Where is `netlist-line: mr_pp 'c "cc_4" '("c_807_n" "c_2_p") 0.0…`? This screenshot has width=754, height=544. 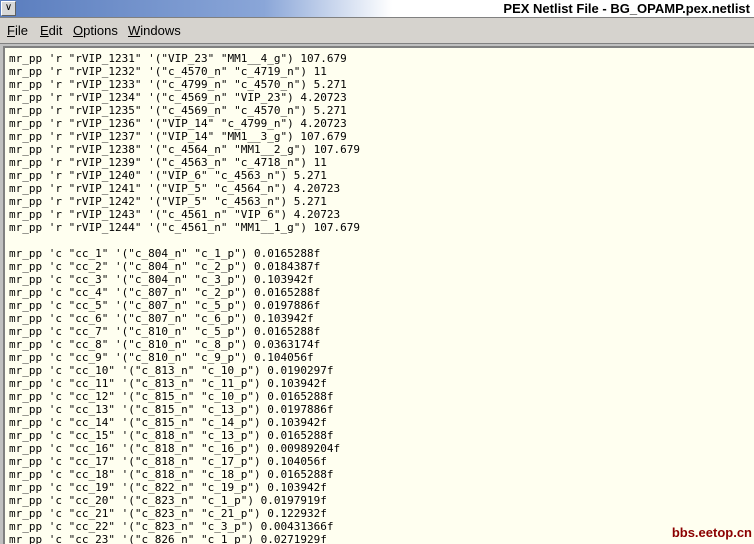 netlist-line: mr_pp 'c "cc_4" '("c_807_n" "c_2_p") 0.0… is located at coordinates (165, 292).